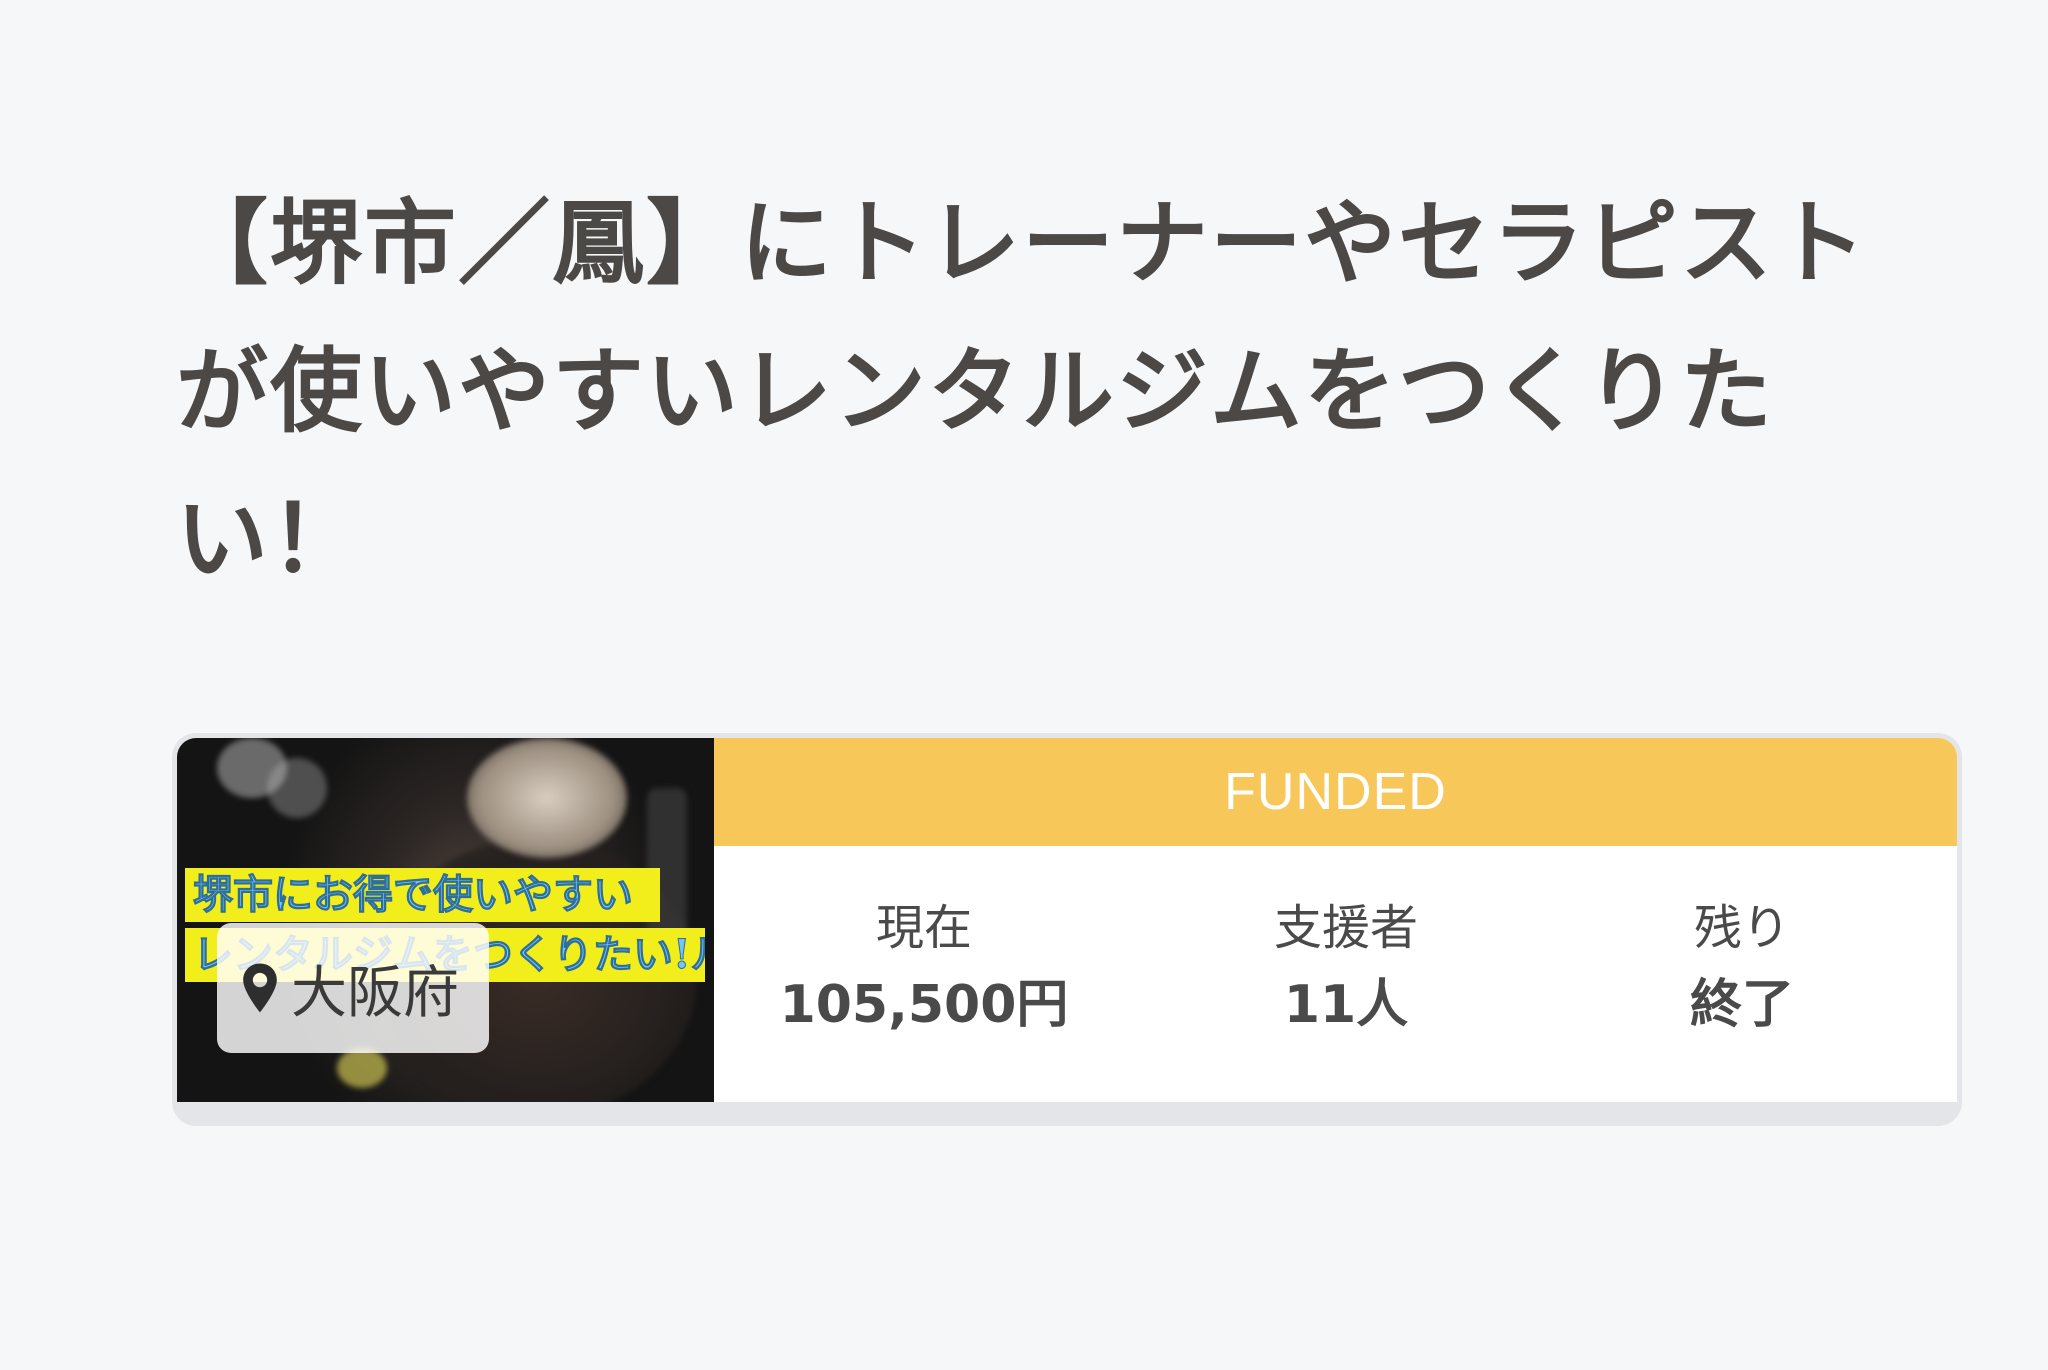 This screenshot has height=1370, width=2048. Describe the element at coordinates (1741, 928) in the screenshot. I see `stat-remaining-label: 残り` at that location.